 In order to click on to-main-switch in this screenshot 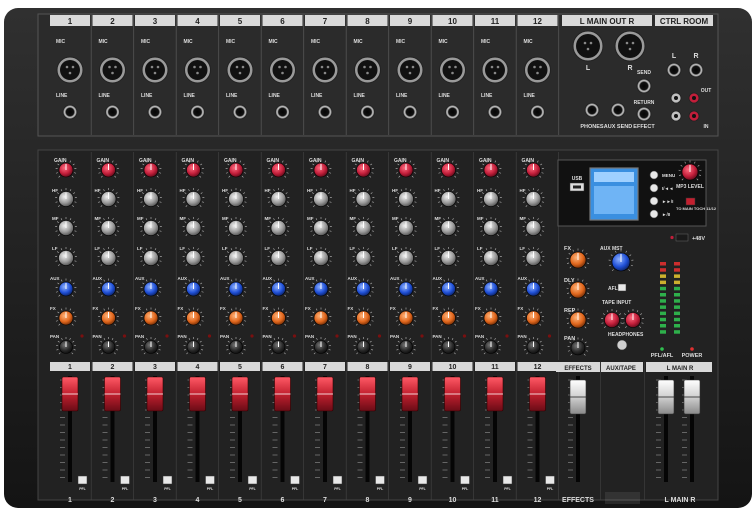, I will do `click(690, 201)`.